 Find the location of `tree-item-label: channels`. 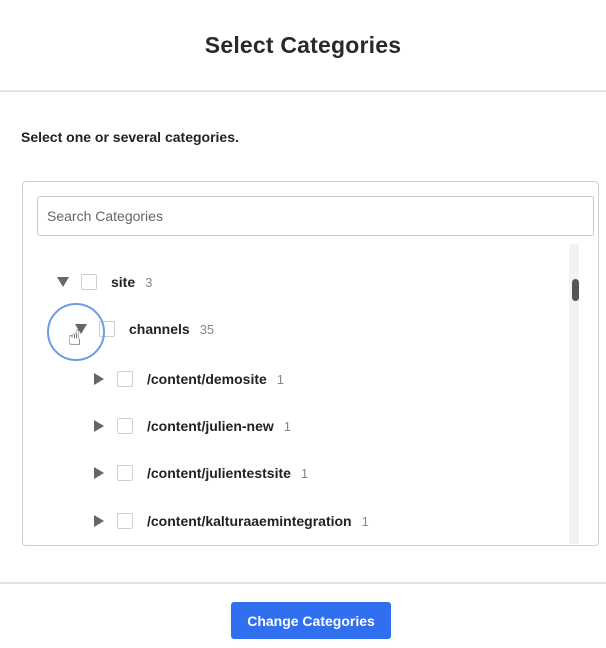

tree-item-label: channels is located at coordinates (159, 329).